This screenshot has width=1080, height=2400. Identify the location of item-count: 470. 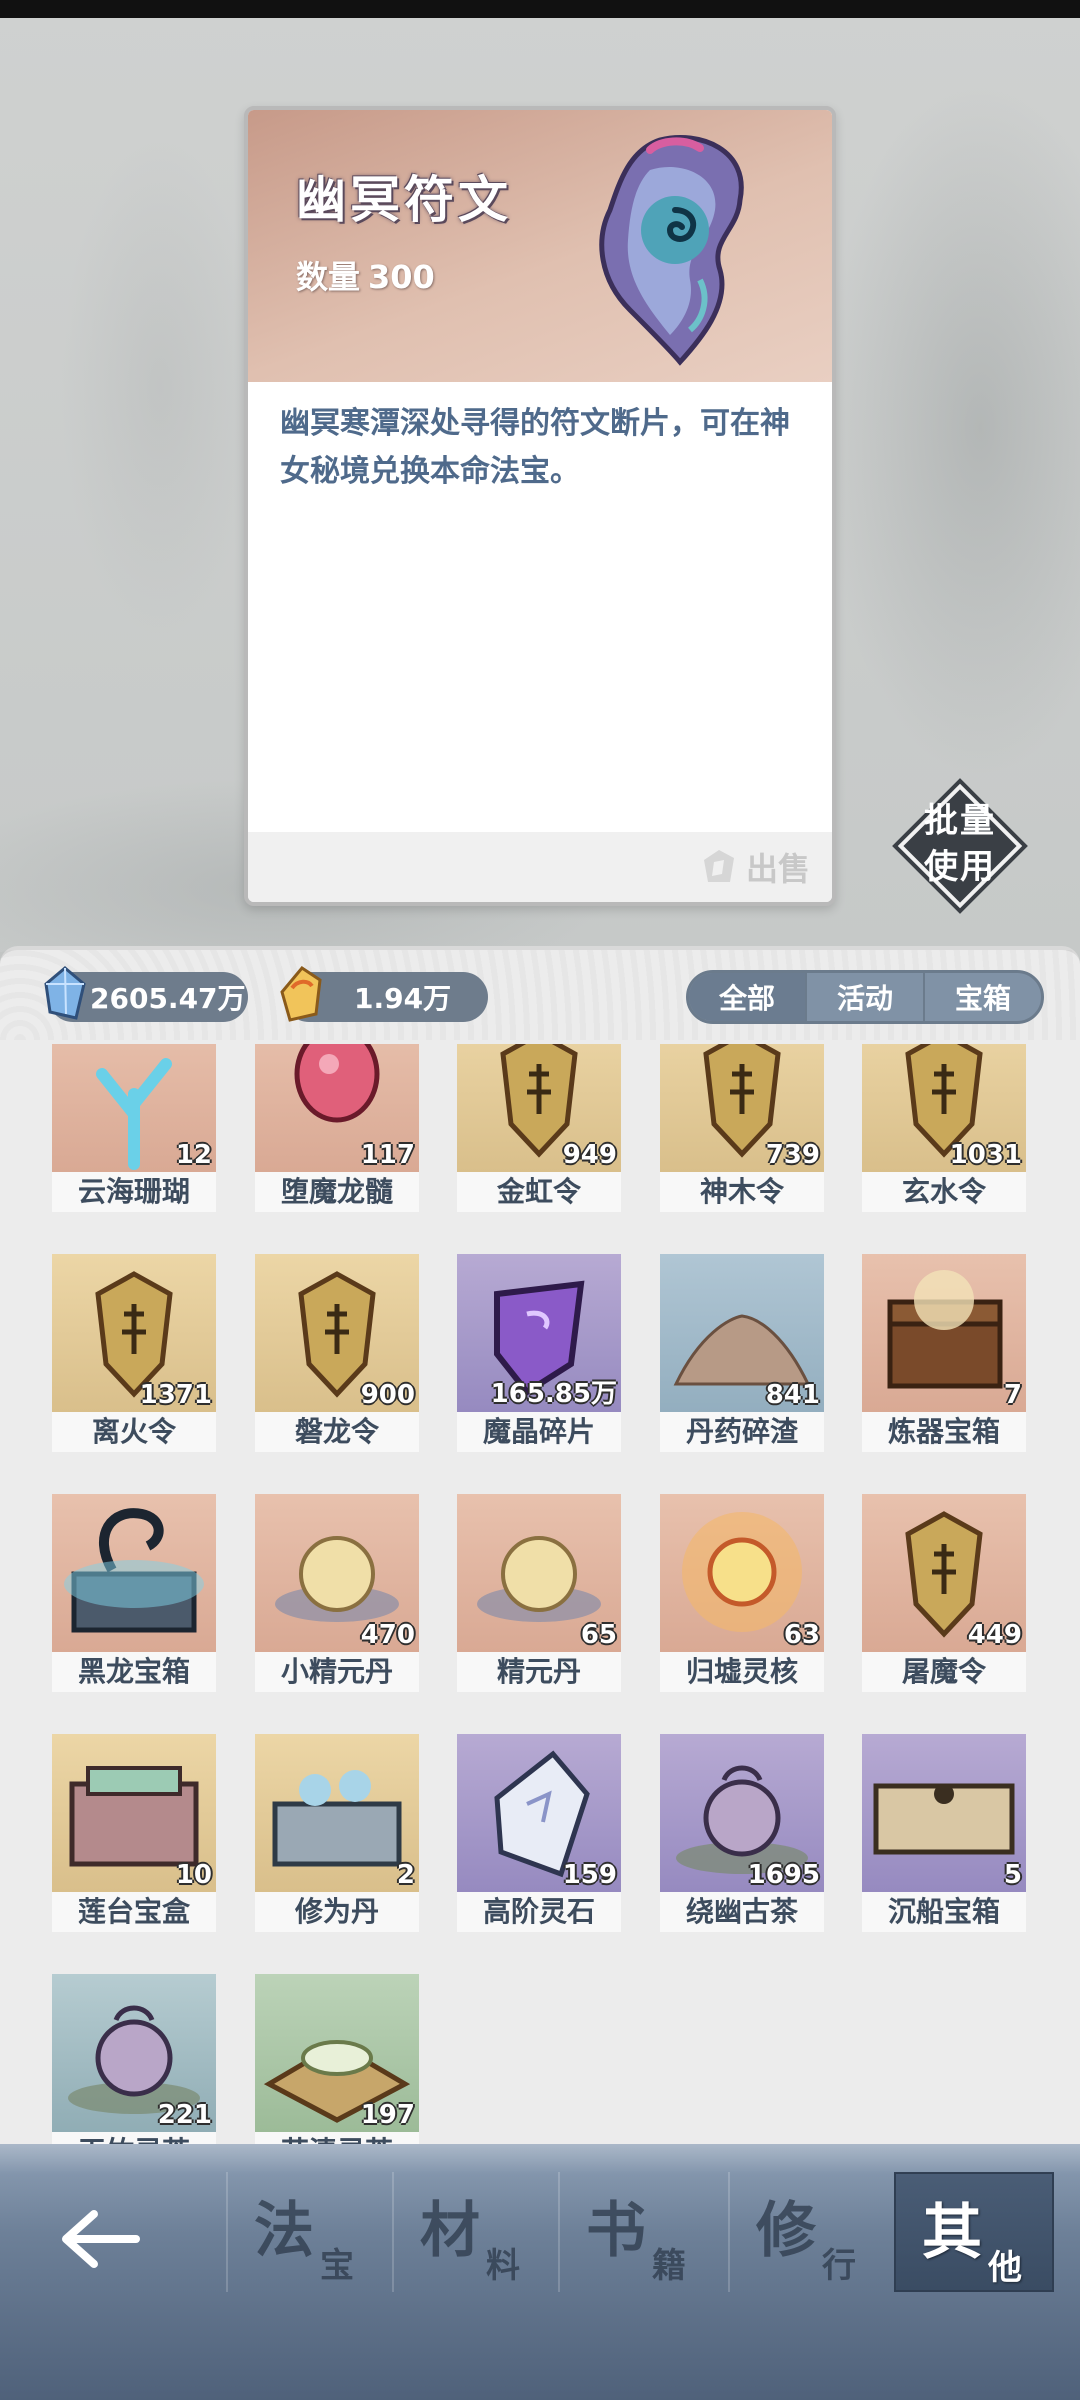
(387, 1635).